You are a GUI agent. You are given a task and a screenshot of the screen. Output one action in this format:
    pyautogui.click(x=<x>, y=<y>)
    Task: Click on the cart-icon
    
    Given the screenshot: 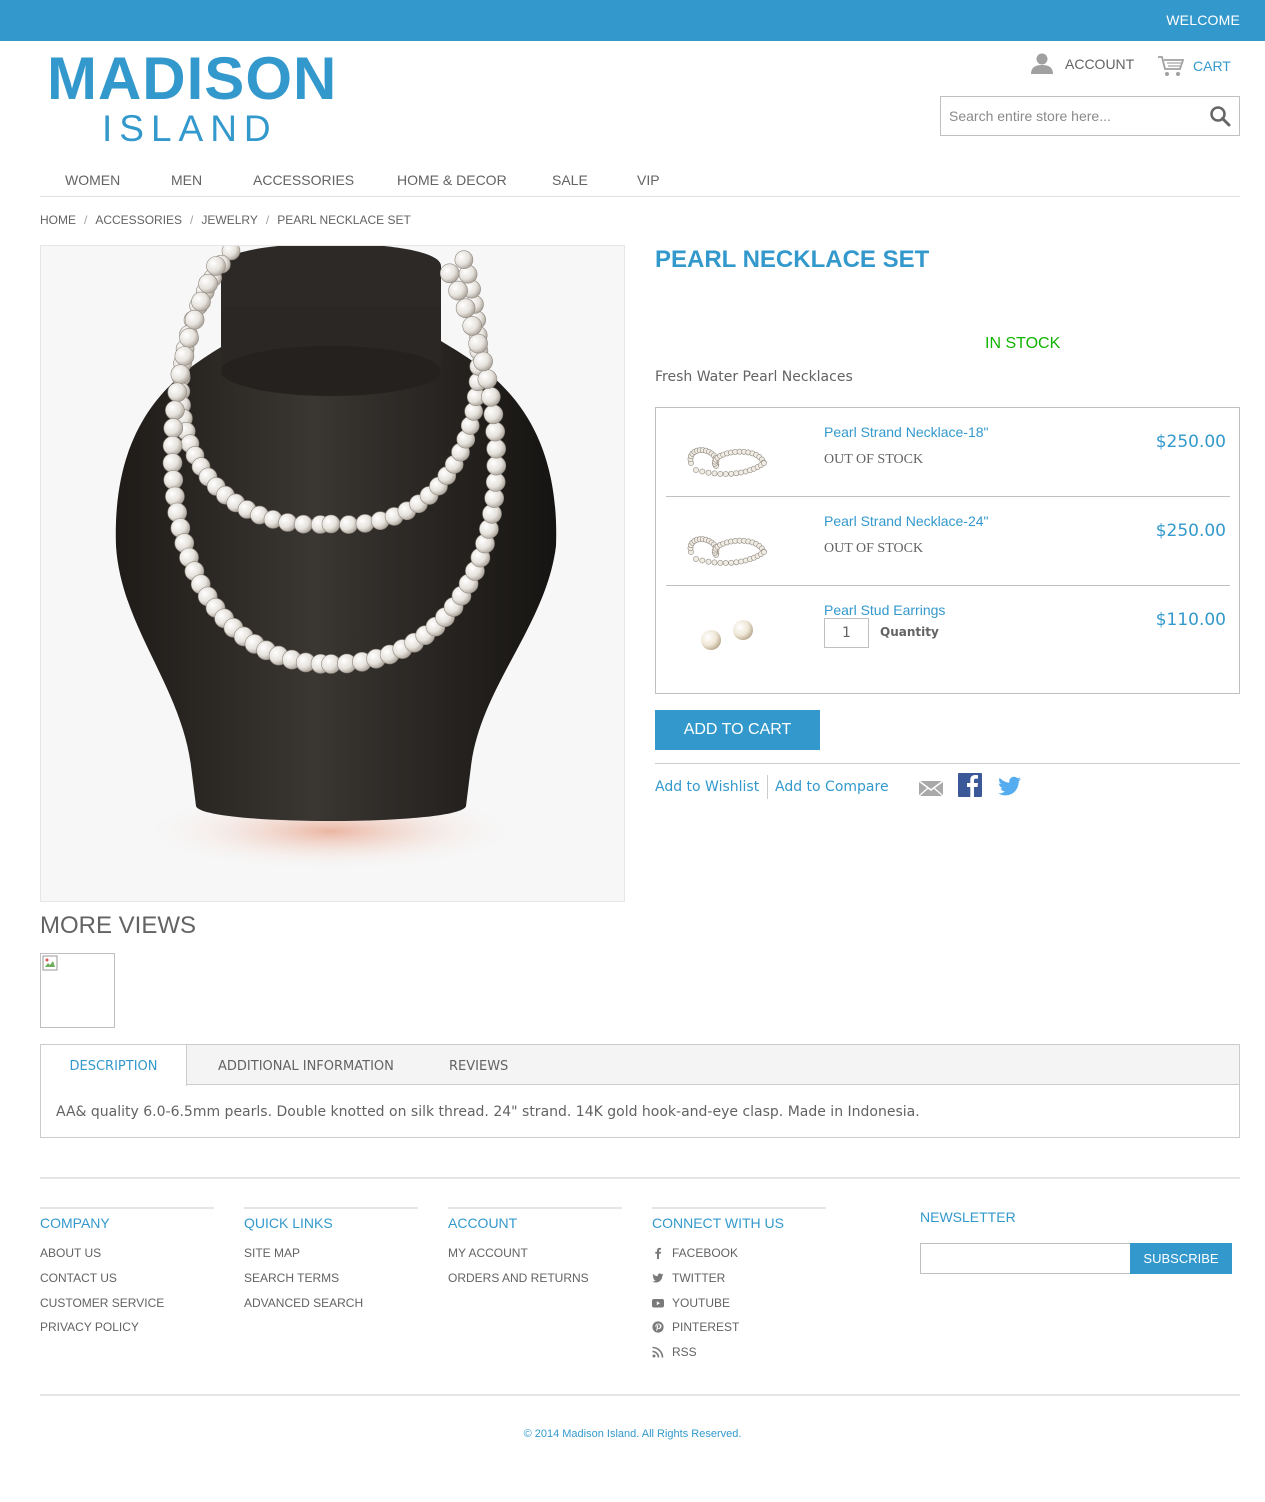 What is the action you would take?
    pyautogui.click(x=1171, y=66)
    